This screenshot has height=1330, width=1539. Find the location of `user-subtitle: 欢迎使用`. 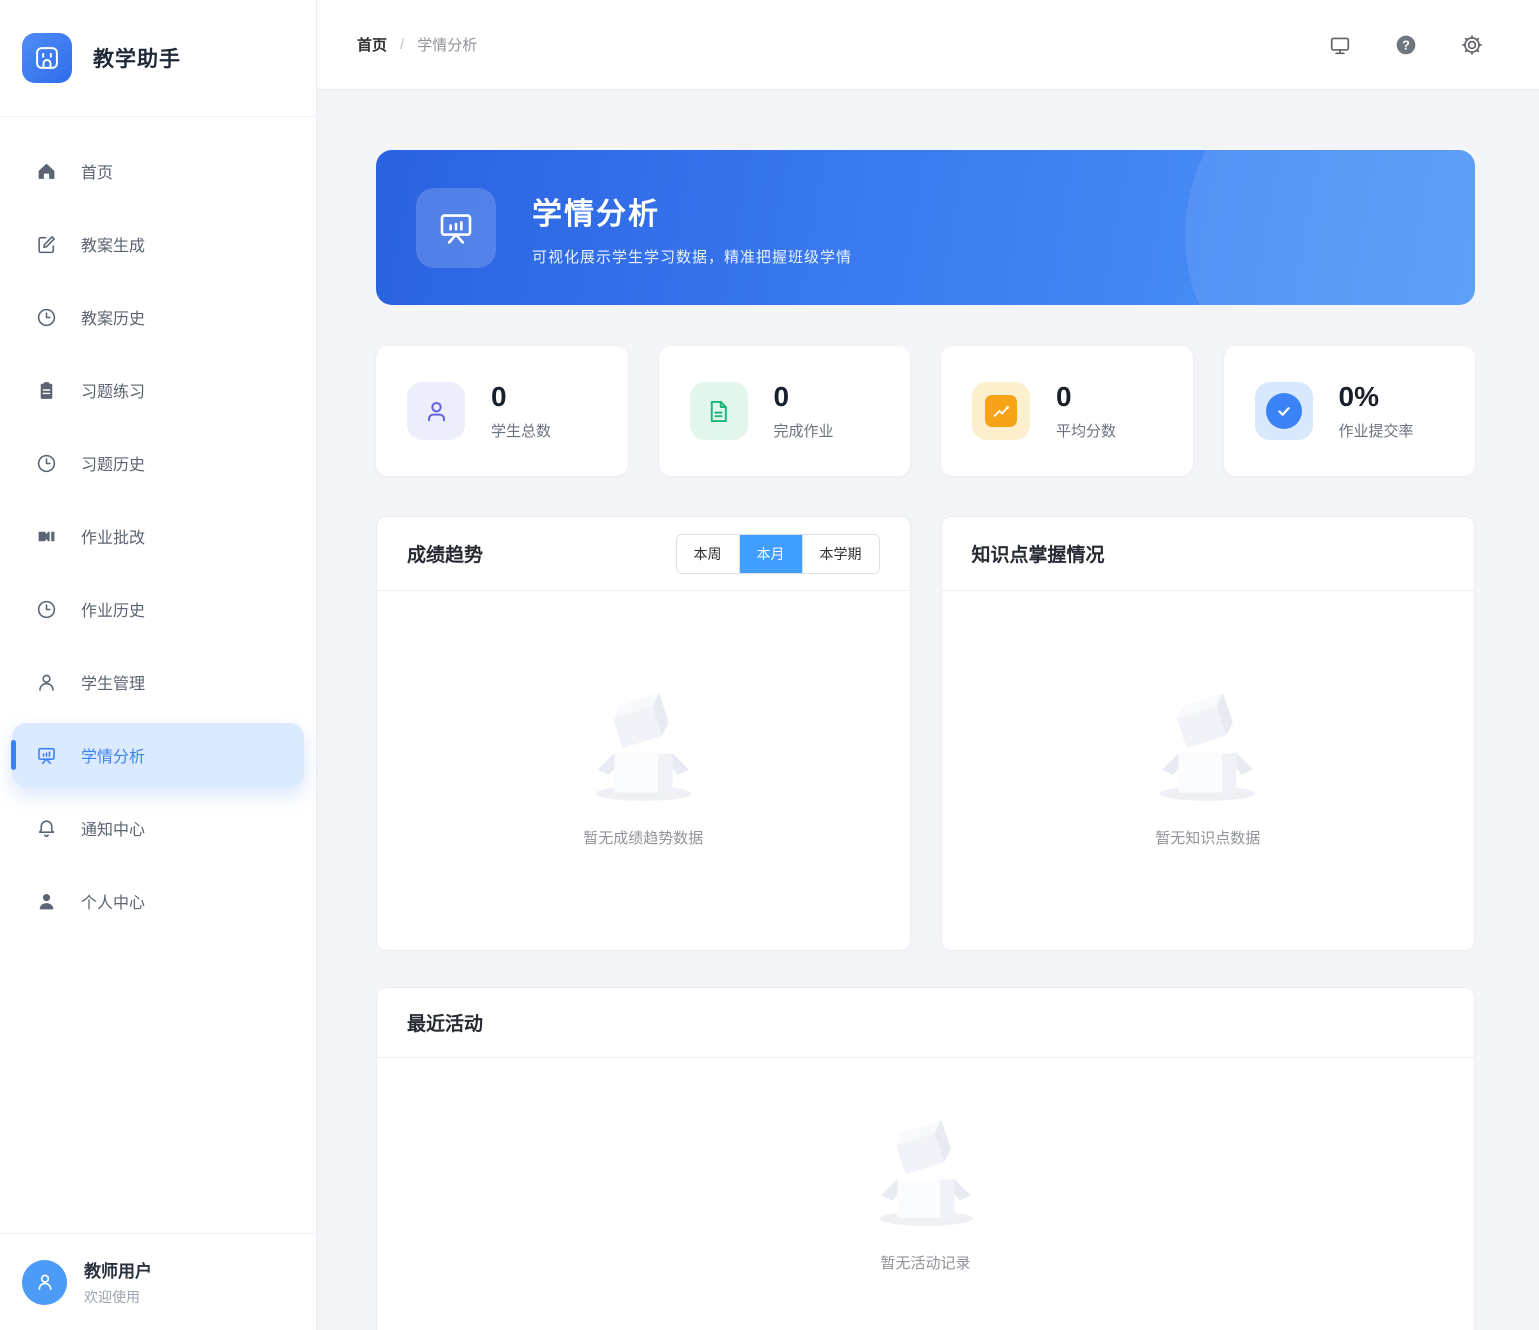

user-subtitle: 欢迎使用 is located at coordinates (112, 1297).